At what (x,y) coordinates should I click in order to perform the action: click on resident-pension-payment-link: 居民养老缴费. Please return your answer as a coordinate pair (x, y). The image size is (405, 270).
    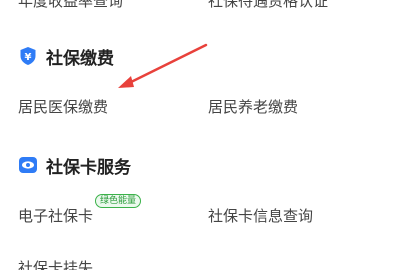
    Looking at the image, I should click on (253, 107).